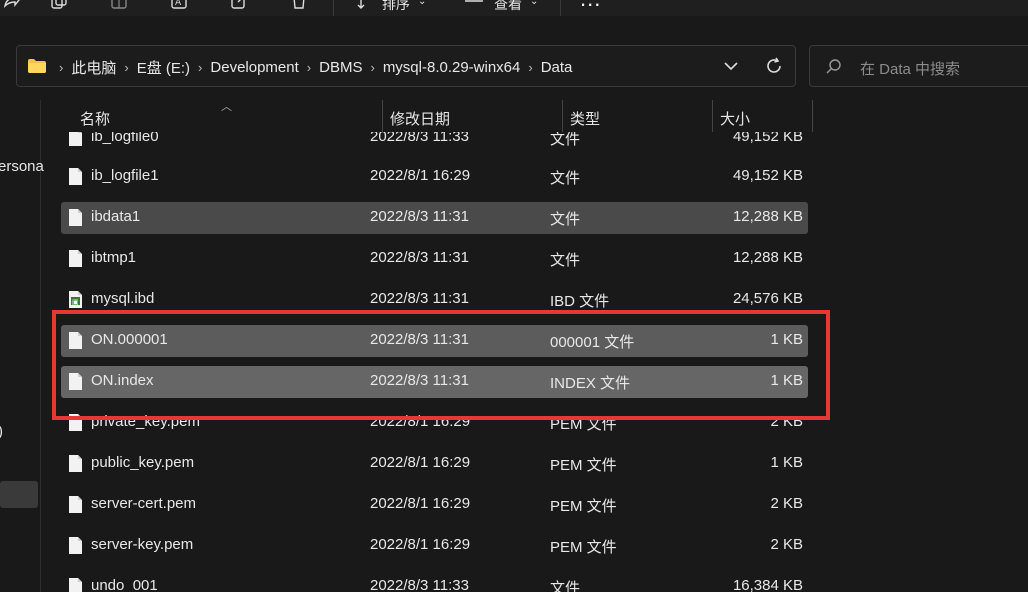 This screenshot has height=592, width=1028. Describe the element at coordinates (340, 67) in the screenshot. I see `breadcrumb-item-dbms: DBMS` at that location.